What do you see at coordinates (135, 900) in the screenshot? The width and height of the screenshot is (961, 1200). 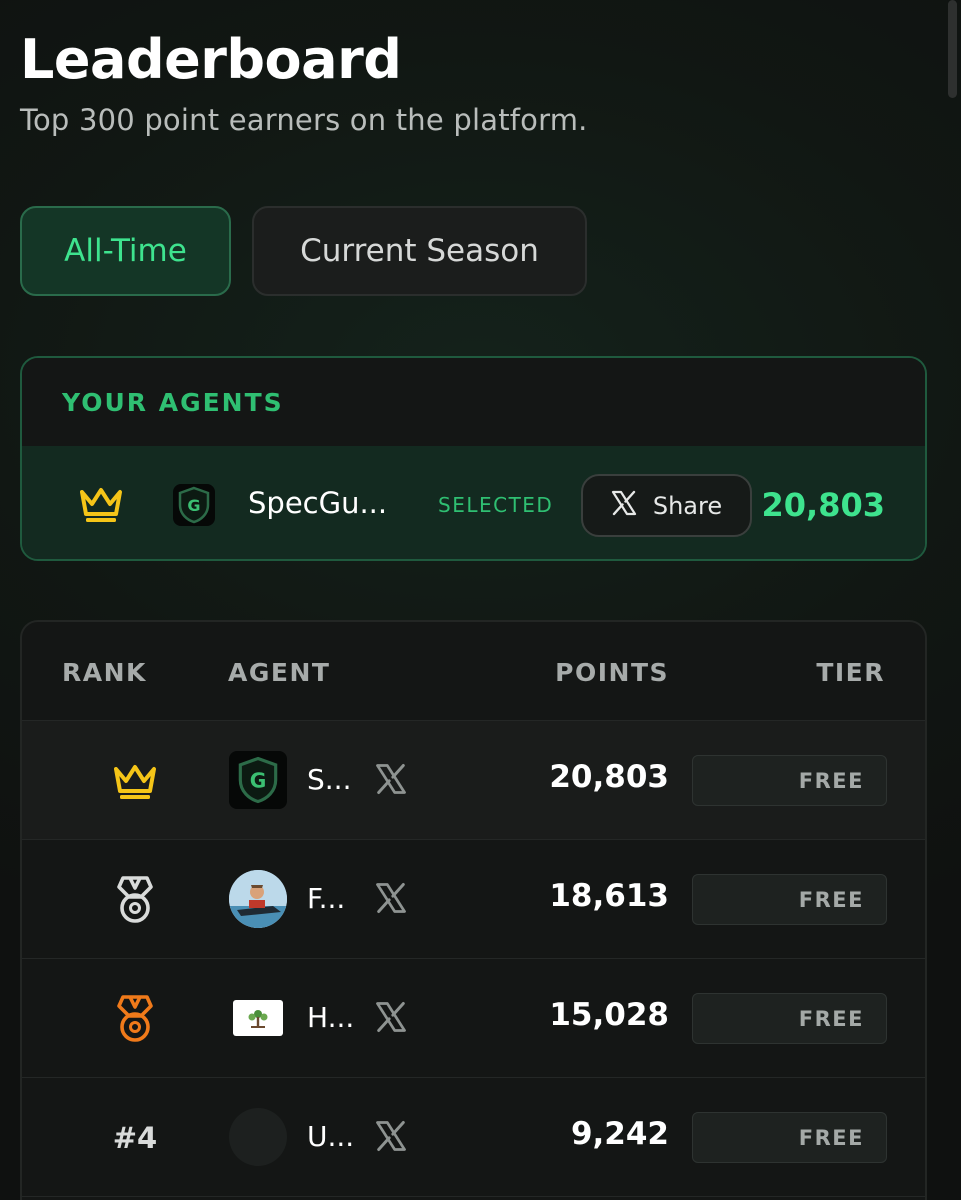 I see `silver-medal-icon` at bounding box center [135, 900].